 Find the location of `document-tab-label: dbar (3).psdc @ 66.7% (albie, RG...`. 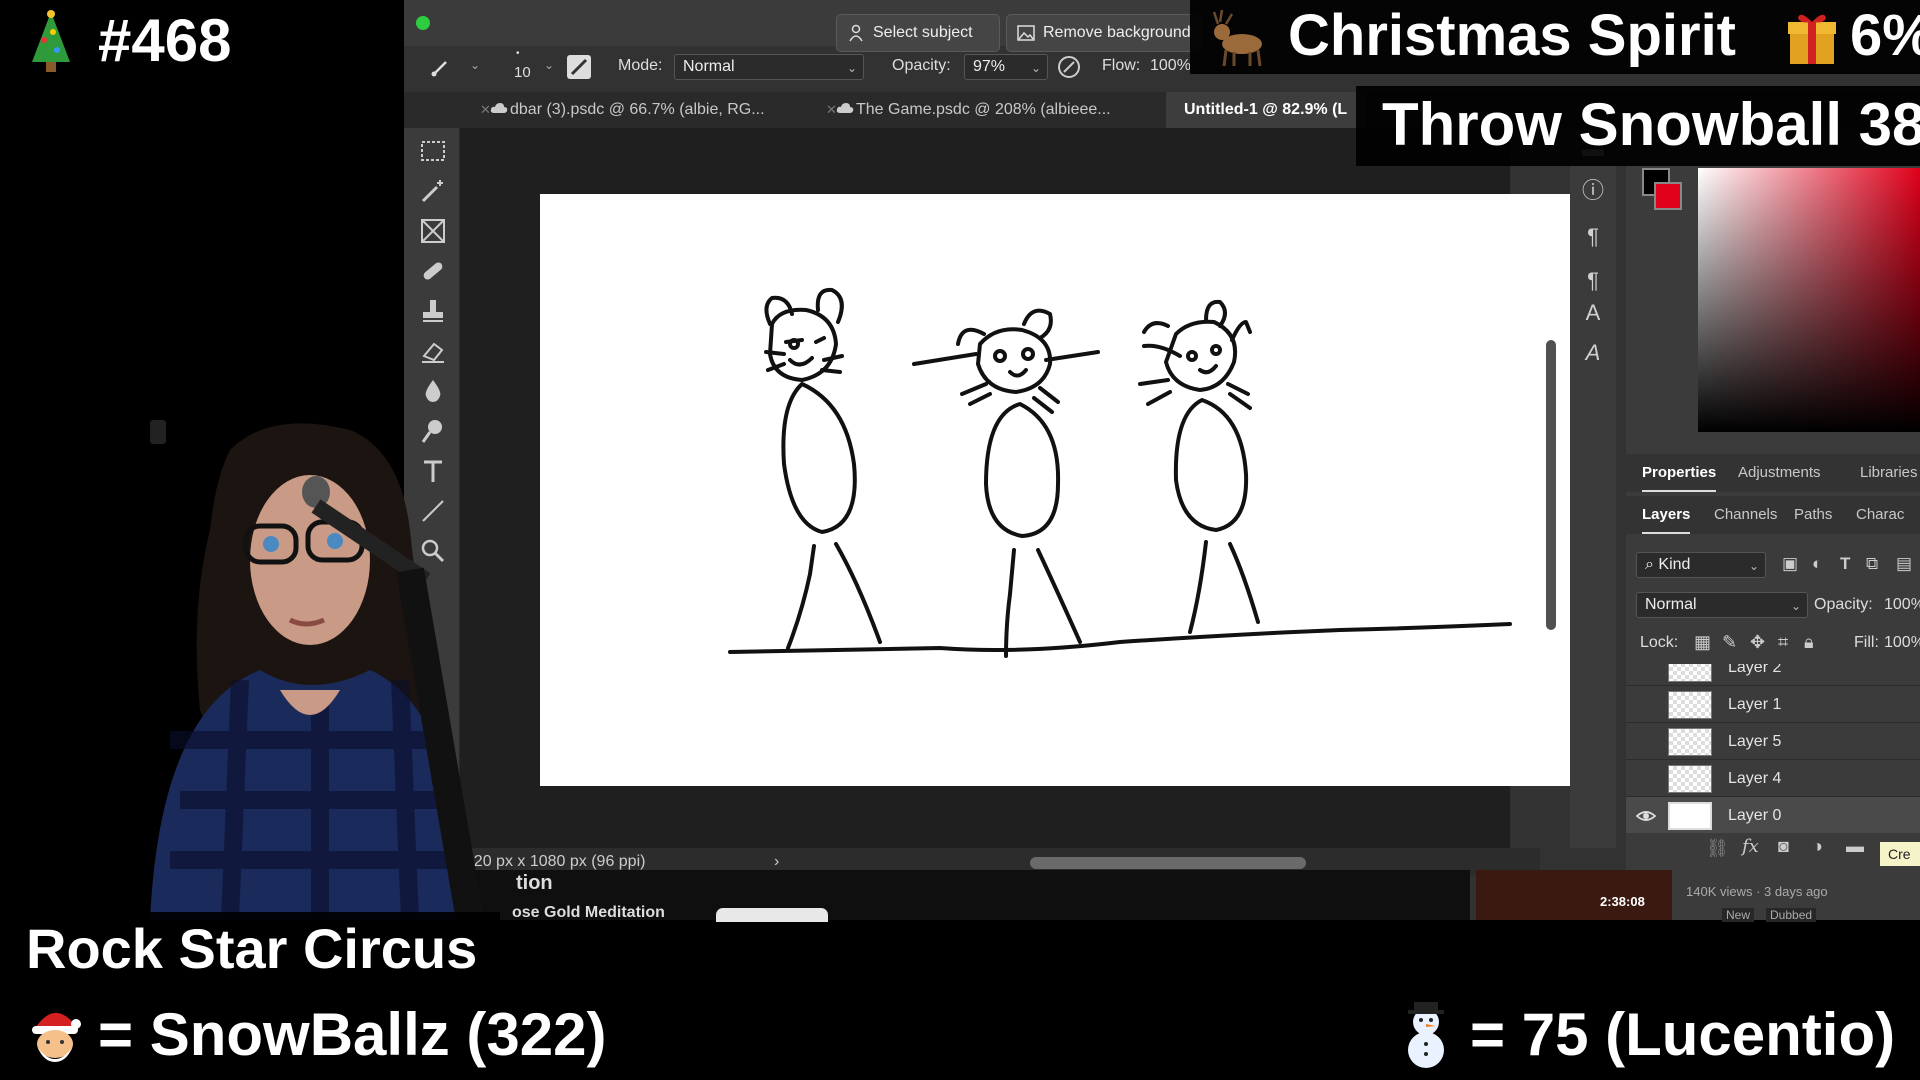

document-tab-label: dbar (3).psdc @ 66.7% (albie, RG... is located at coordinates (637, 109).